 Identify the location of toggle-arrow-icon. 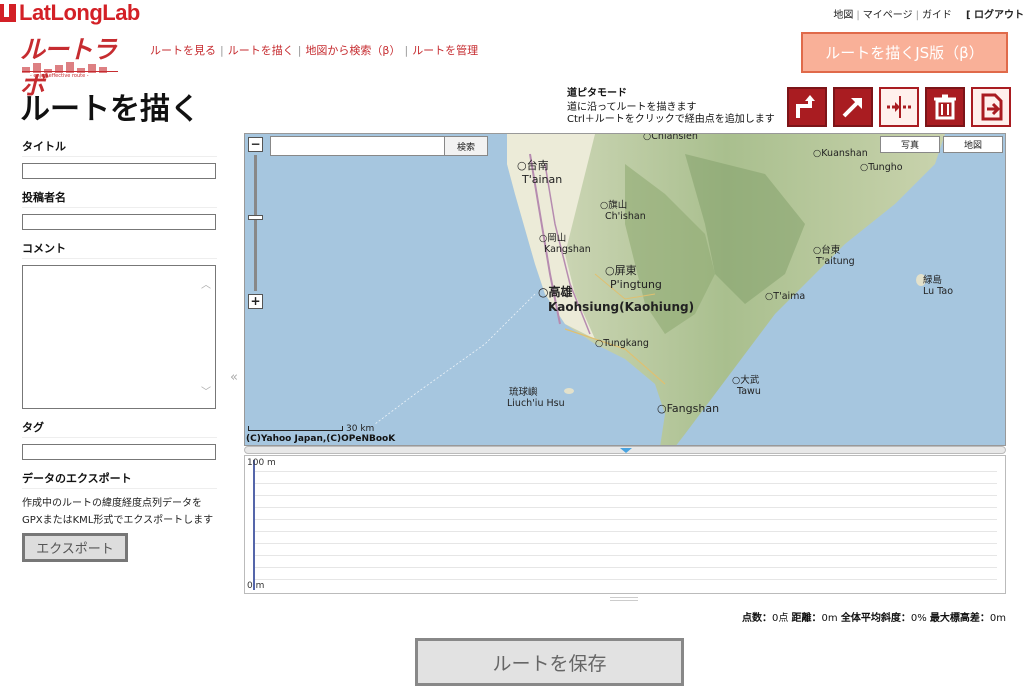
(626, 450).